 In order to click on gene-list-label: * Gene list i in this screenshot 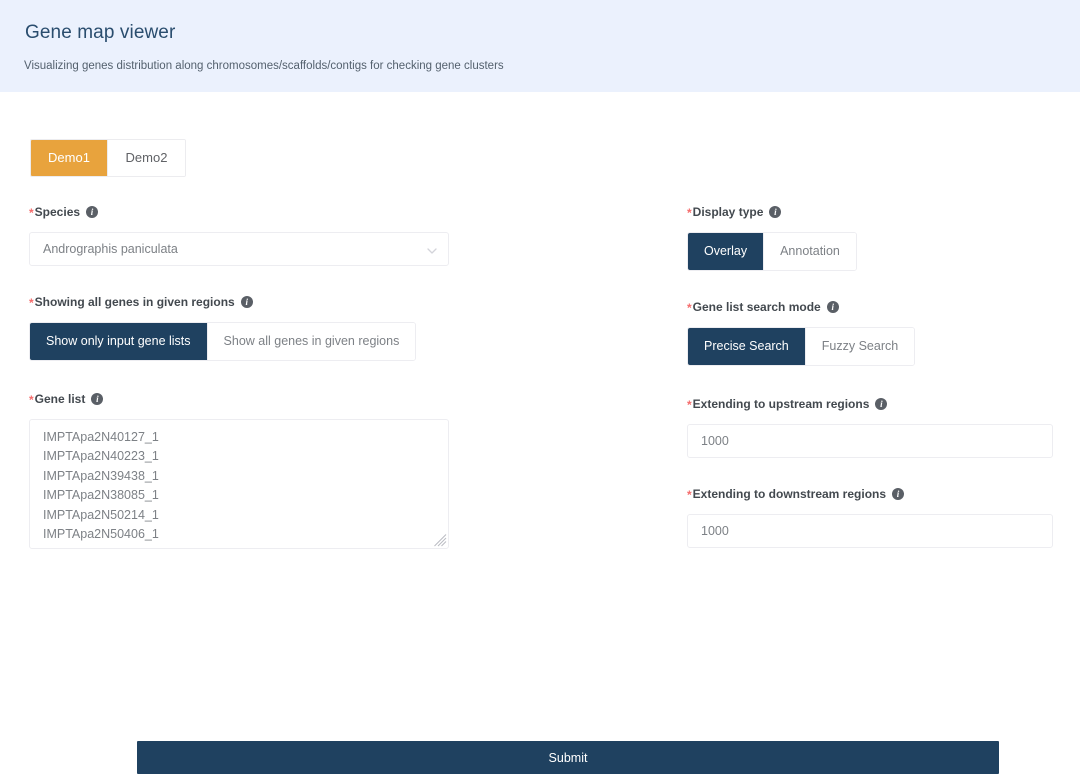, I will do `click(239, 399)`.